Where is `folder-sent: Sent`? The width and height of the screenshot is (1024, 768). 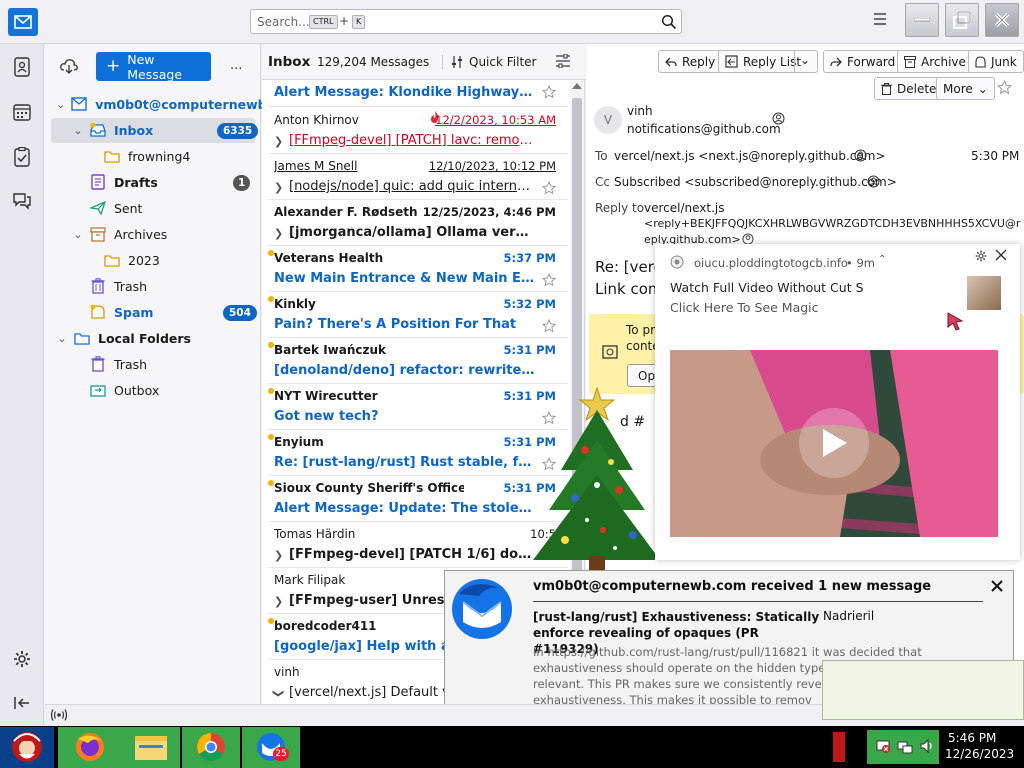
folder-sent: Sent is located at coordinates (116, 208).